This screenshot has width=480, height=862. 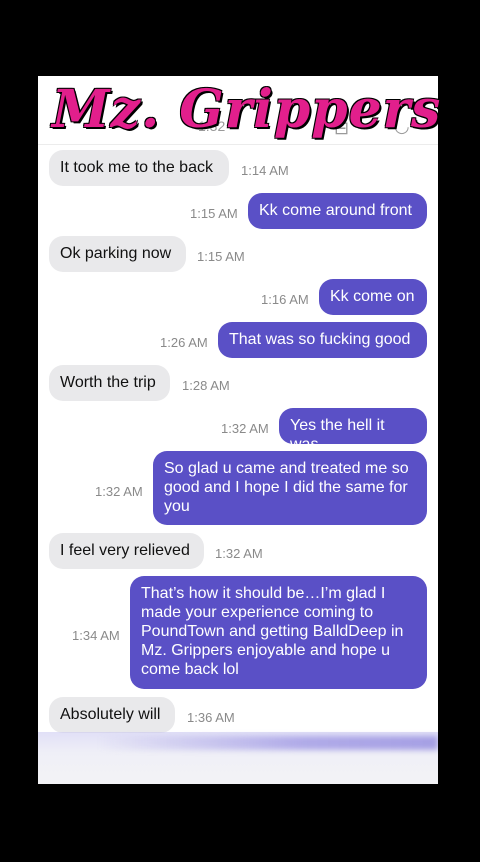 What do you see at coordinates (337, 435) in the screenshot?
I see `message-text: Yes the hell it was` at bounding box center [337, 435].